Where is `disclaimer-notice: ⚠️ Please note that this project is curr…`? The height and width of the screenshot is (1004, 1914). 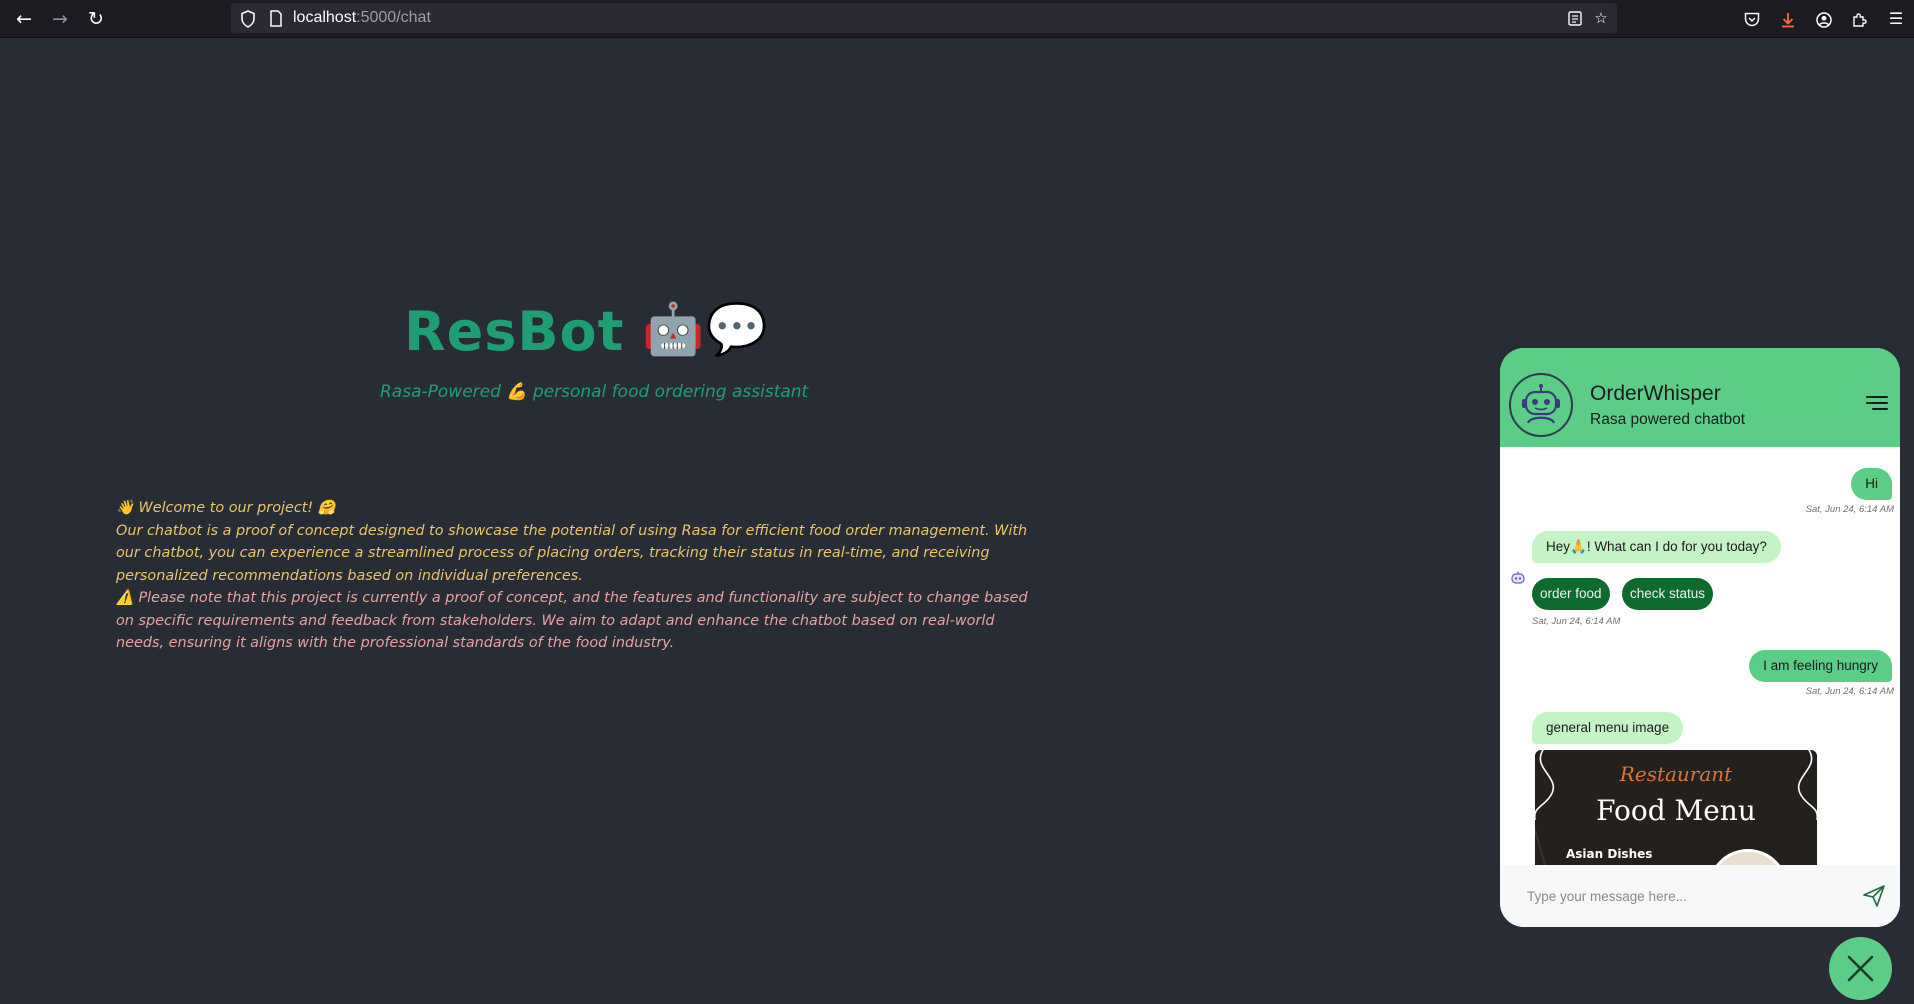 disclaimer-notice: ⚠️ Please note that this project is curr… is located at coordinates (572, 620).